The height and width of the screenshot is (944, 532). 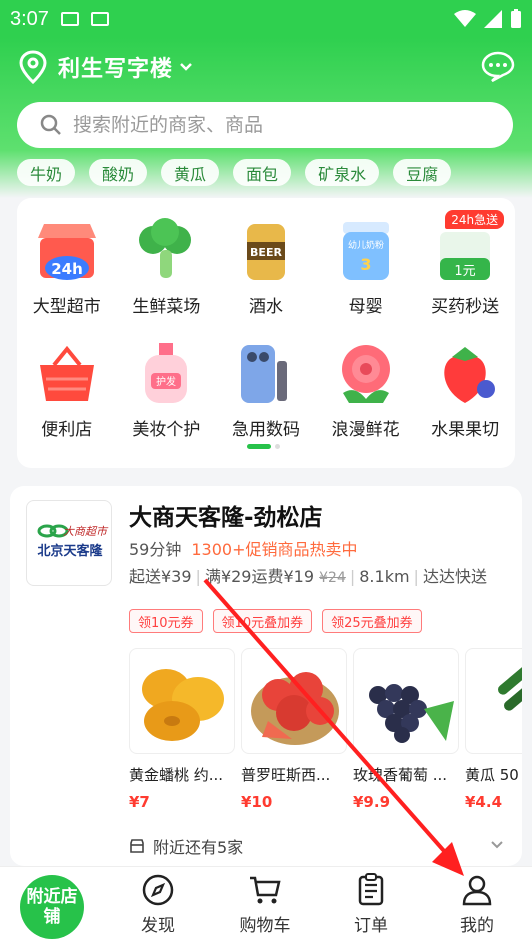 I want to click on tab-discover: 发现, so click(x=158, y=904).